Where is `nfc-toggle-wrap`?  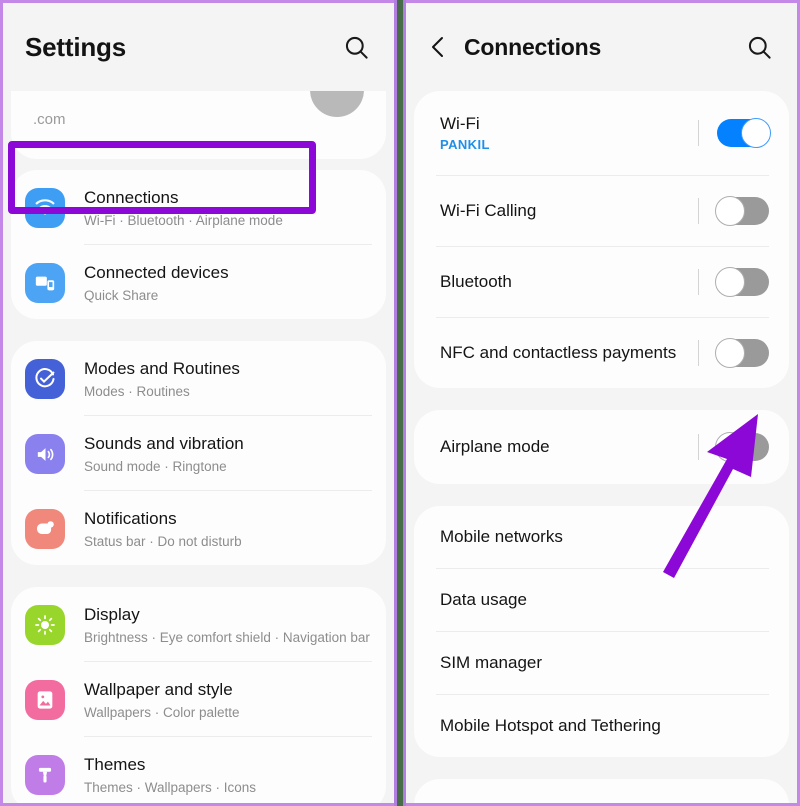 nfc-toggle-wrap is located at coordinates (733, 353).